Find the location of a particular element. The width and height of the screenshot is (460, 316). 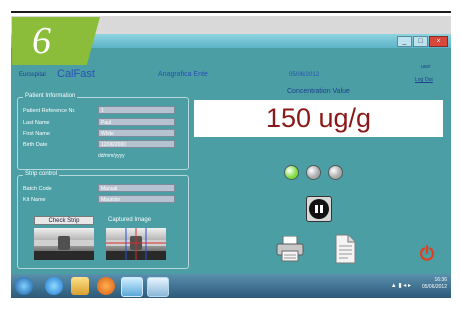

document-button is located at coordinates (345, 249).